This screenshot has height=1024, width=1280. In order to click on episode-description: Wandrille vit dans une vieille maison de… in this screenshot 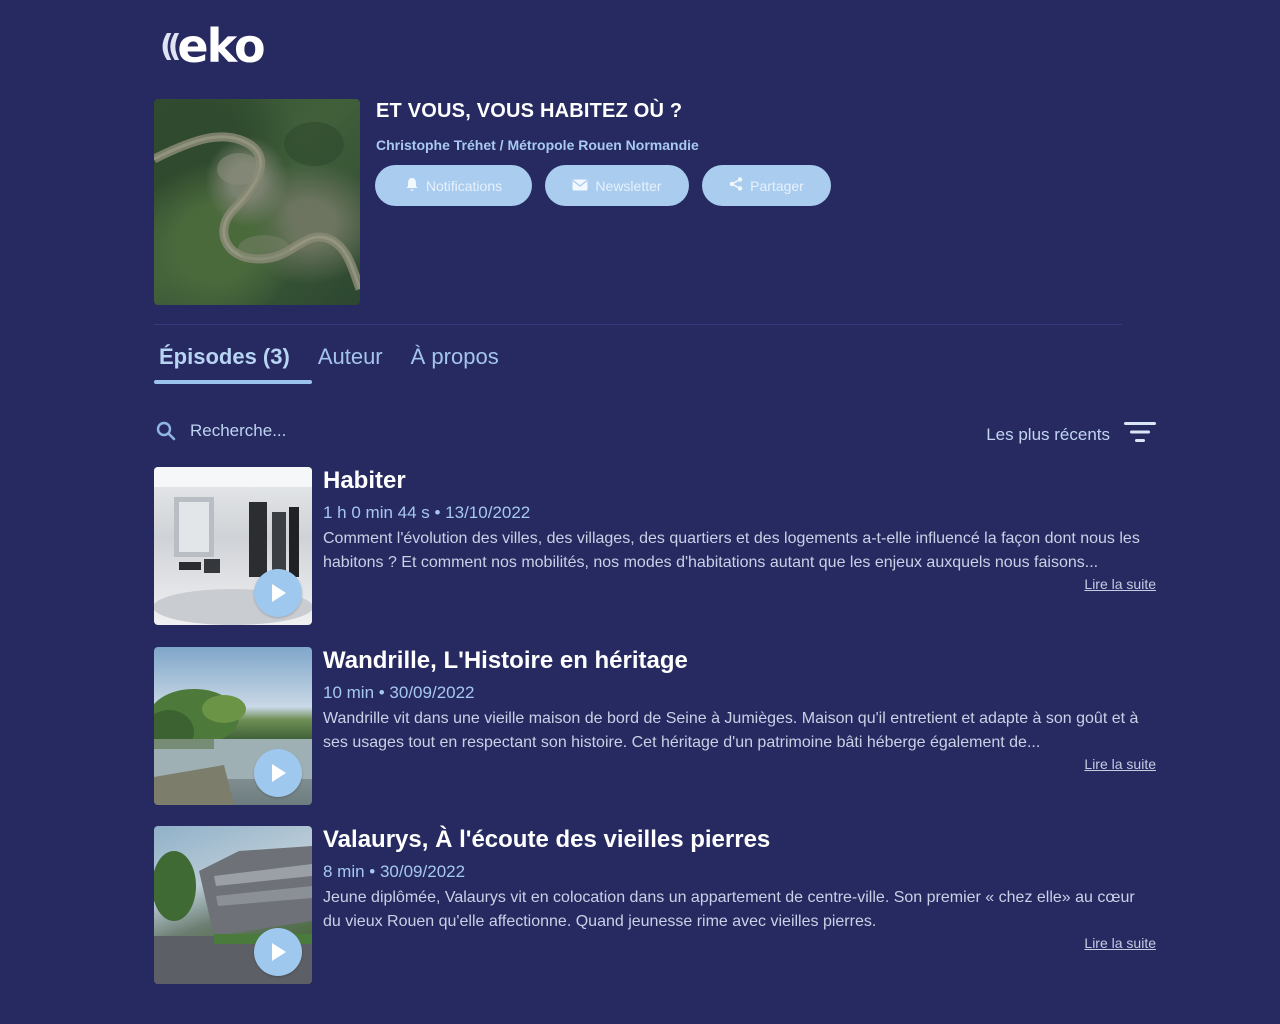, I will do `click(731, 730)`.